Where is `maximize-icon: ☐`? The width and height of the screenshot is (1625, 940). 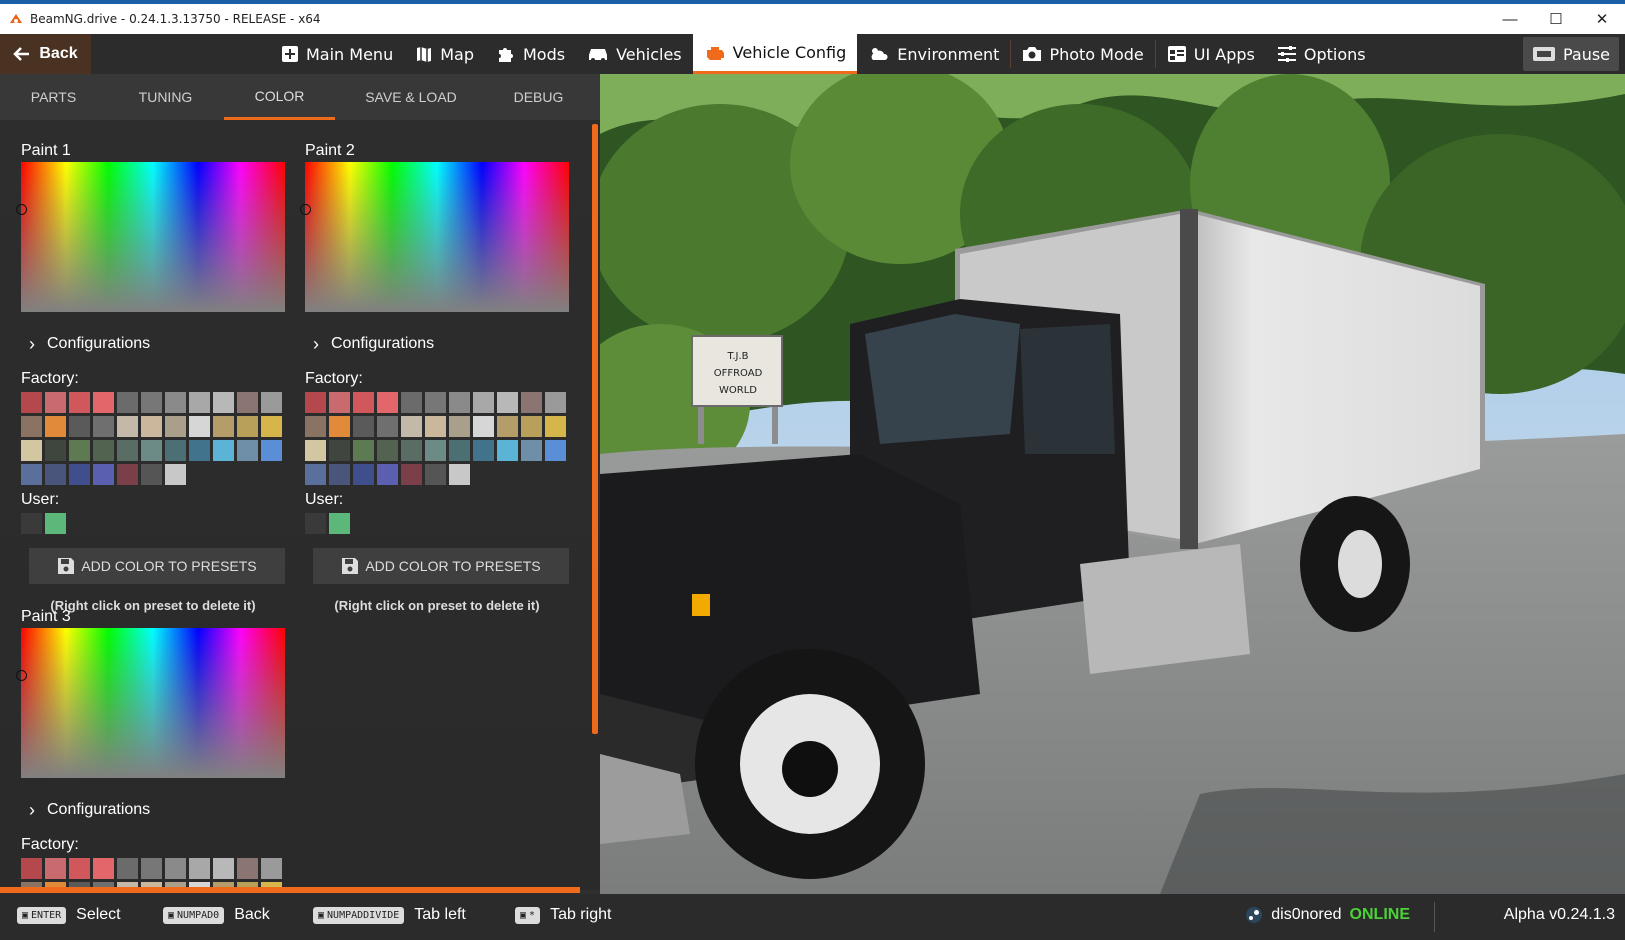 maximize-icon: ☐ is located at coordinates (1556, 19).